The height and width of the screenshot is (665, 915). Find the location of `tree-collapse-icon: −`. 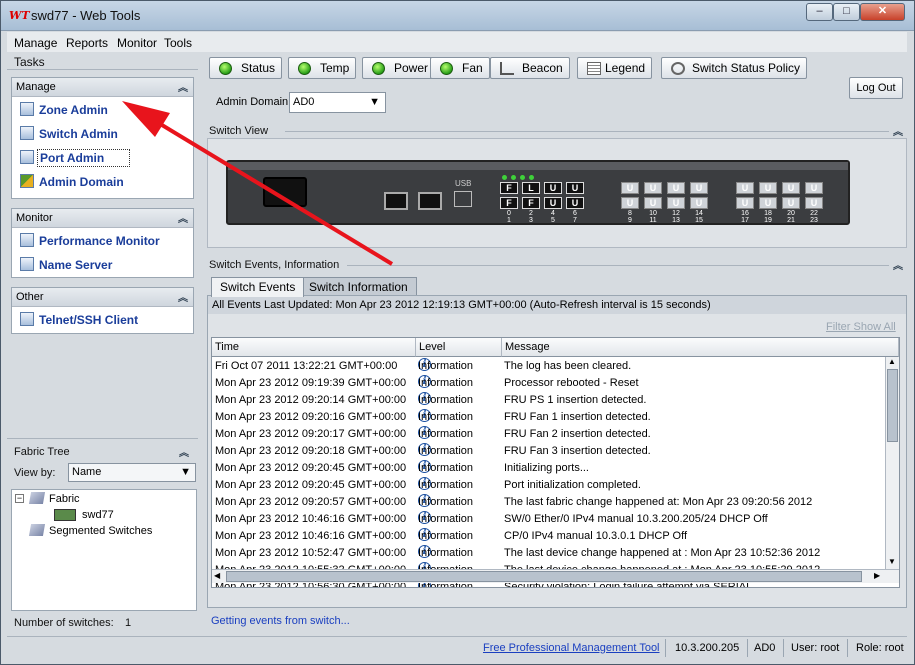

tree-collapse-icon: − is located at coordinates (19, 498).